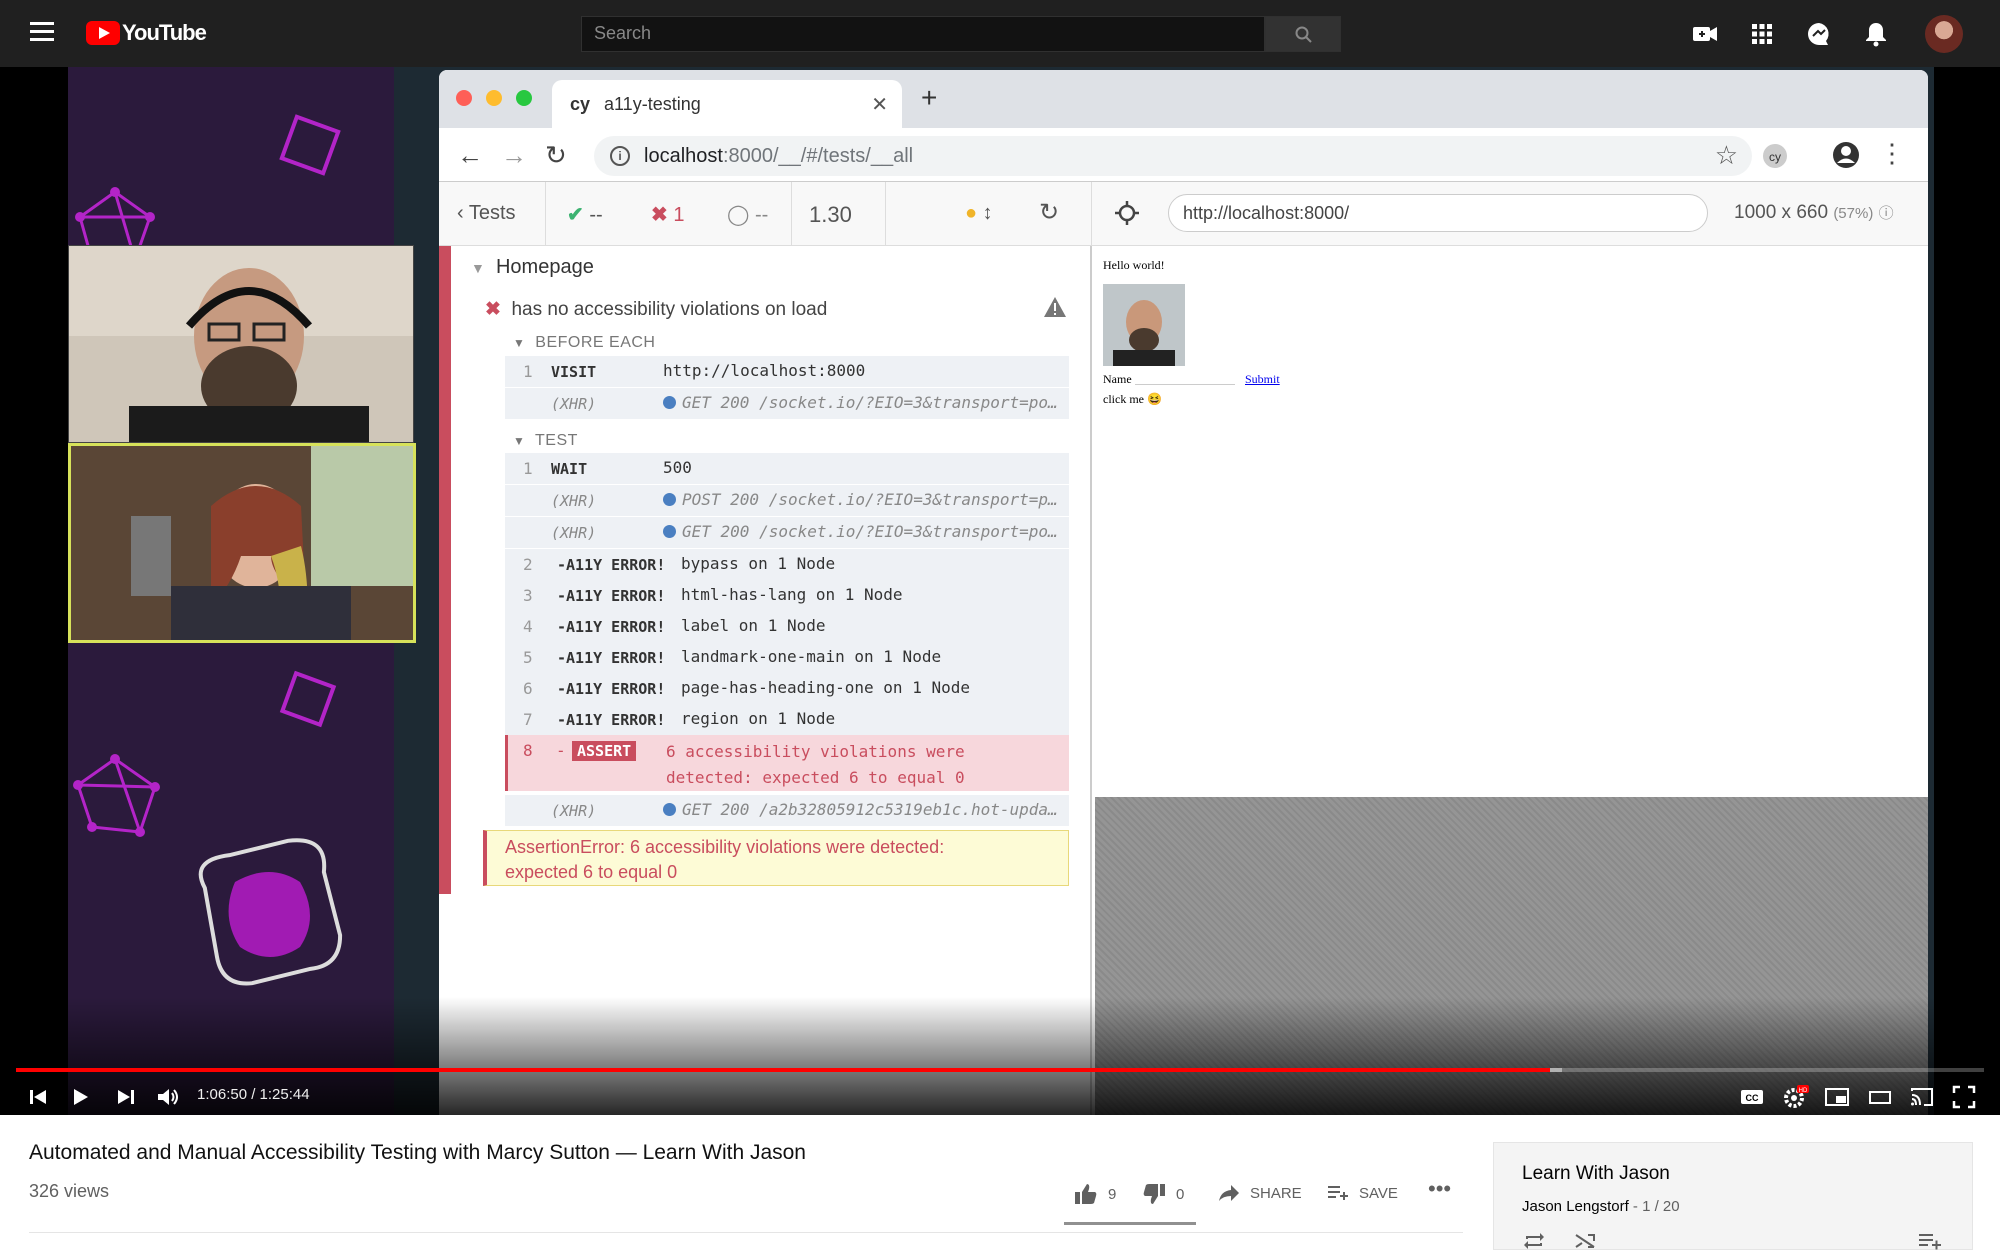 This screenshot has width=2000, height=1251. What do you see at coordinates (464, 98) in the screenshot?
I see `close-window-button` at bounding box center [464, 98].